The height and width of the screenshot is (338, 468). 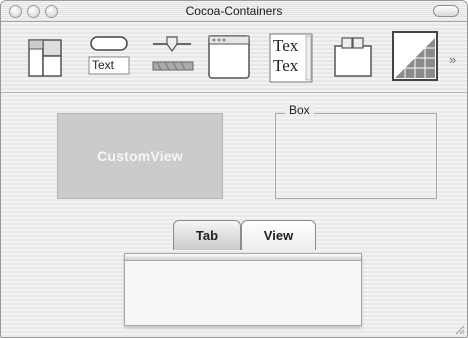 I want to click on text-view-line-1: Tex, so click(x=286, y=45).